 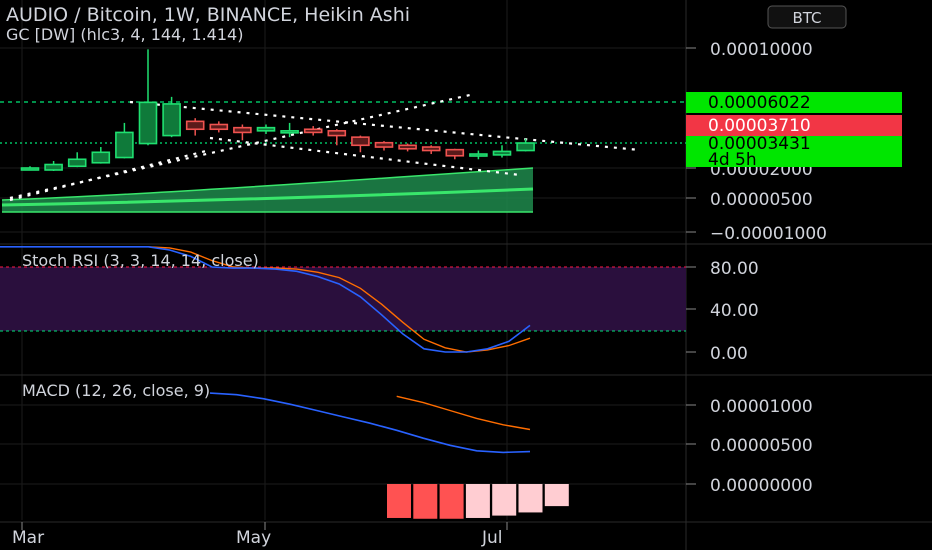 What do you see at coordinates (734, 311) in the screenshot?
I see `stoch-tick-40: 40.00` at bounding box center [734, 311].